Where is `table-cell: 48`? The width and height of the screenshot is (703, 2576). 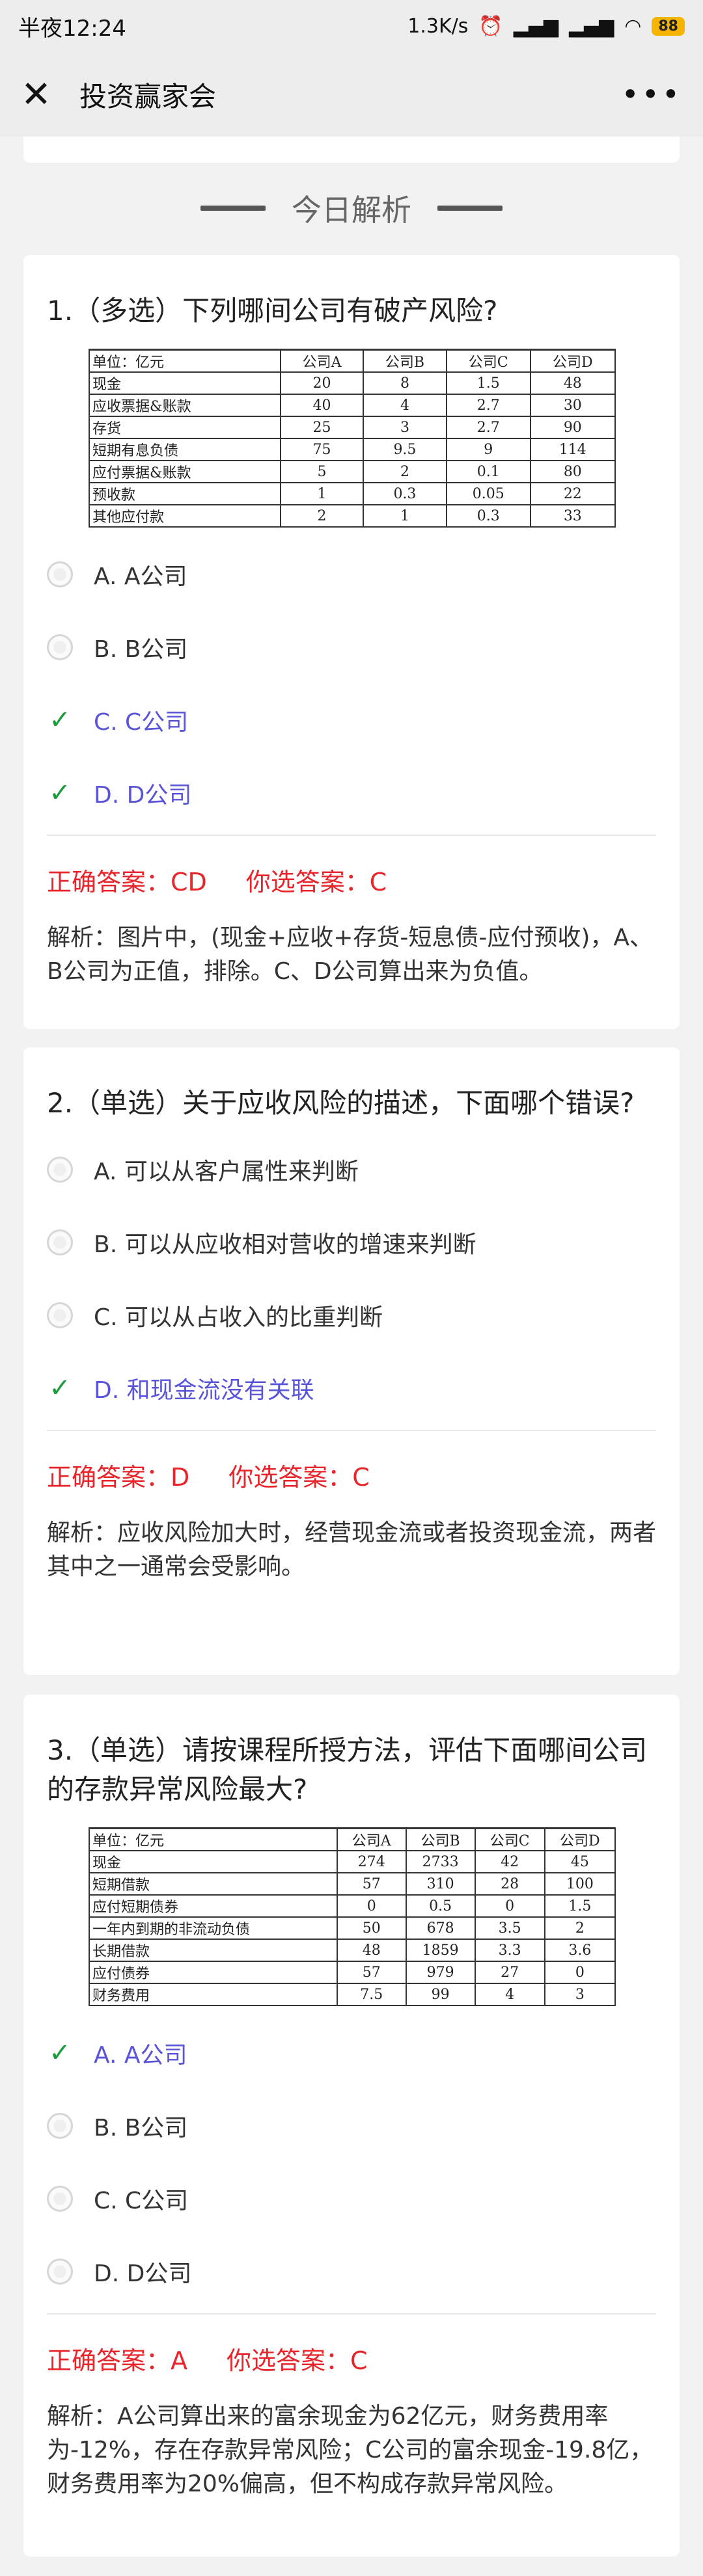
table-cell: 48 is located at coordinates (371, 1950).